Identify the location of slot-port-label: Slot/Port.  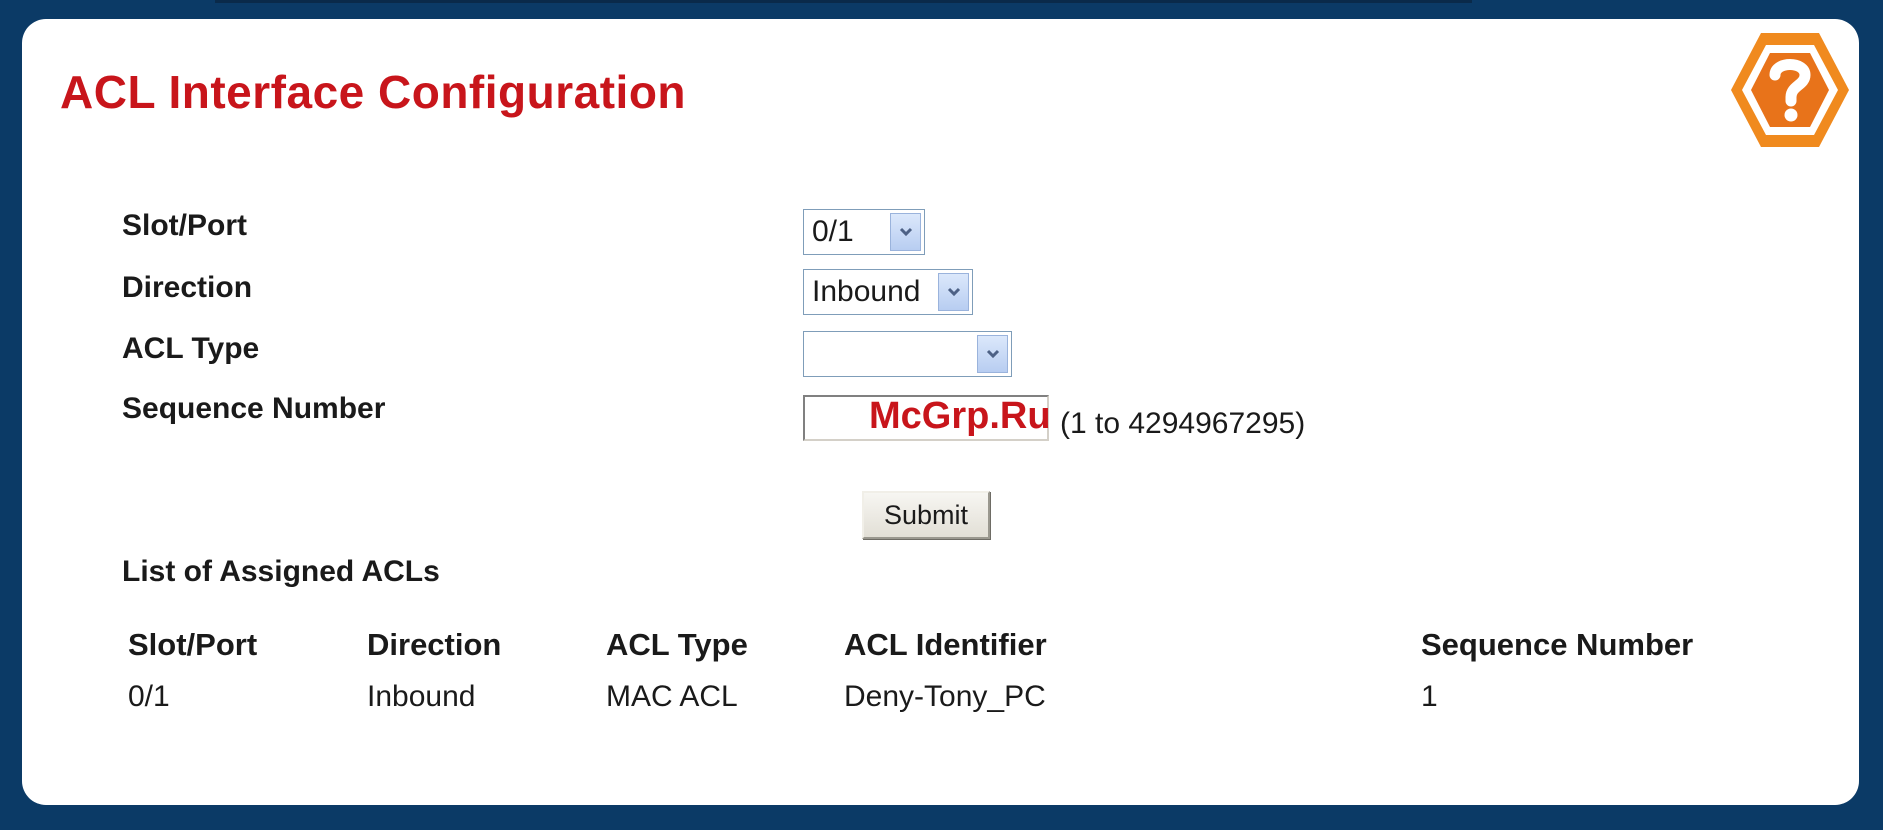
(184, 225).